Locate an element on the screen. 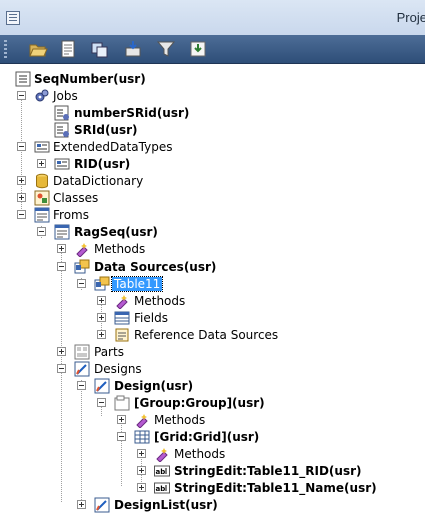 This screenshot has width=425, height=513. tree-node-classes: Classes is located at coordinates (212, 197).